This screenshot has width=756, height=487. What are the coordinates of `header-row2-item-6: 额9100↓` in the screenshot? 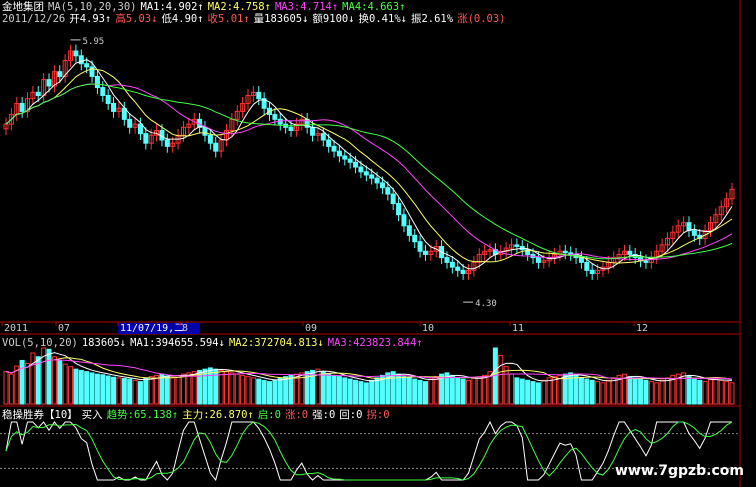 It's located at (333, 19).